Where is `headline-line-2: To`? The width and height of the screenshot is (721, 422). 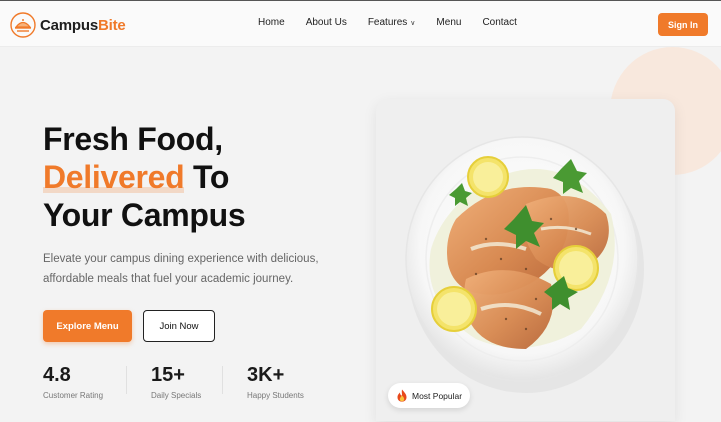
headline-line-2: To is located at coordinates (207, 177).